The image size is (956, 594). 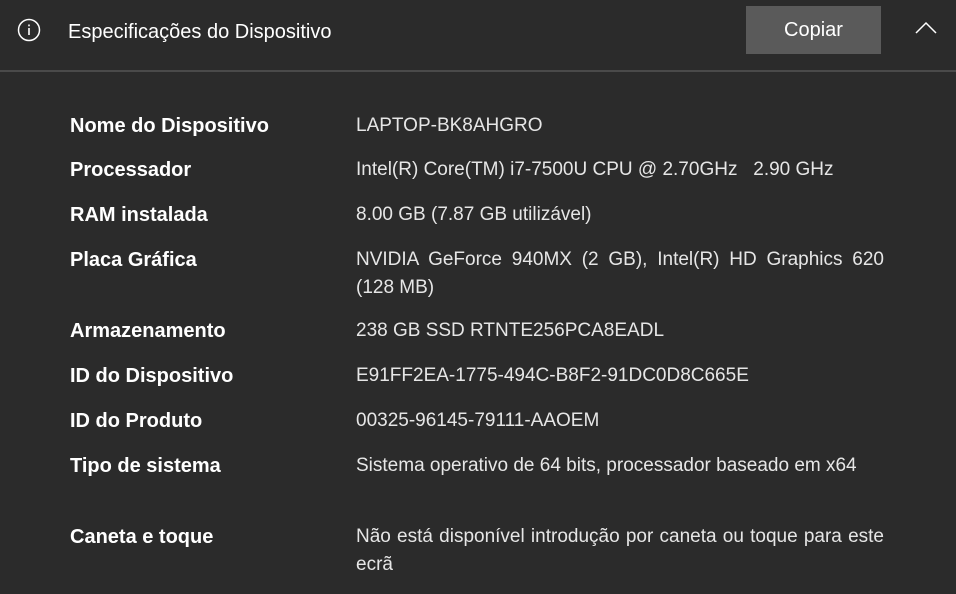 What do you see at coordinates (474, 214) in the screenshot?
I see `spec-value: 8.00 GB (7.87 GB utilizável)` at bounding box center [474, 214].